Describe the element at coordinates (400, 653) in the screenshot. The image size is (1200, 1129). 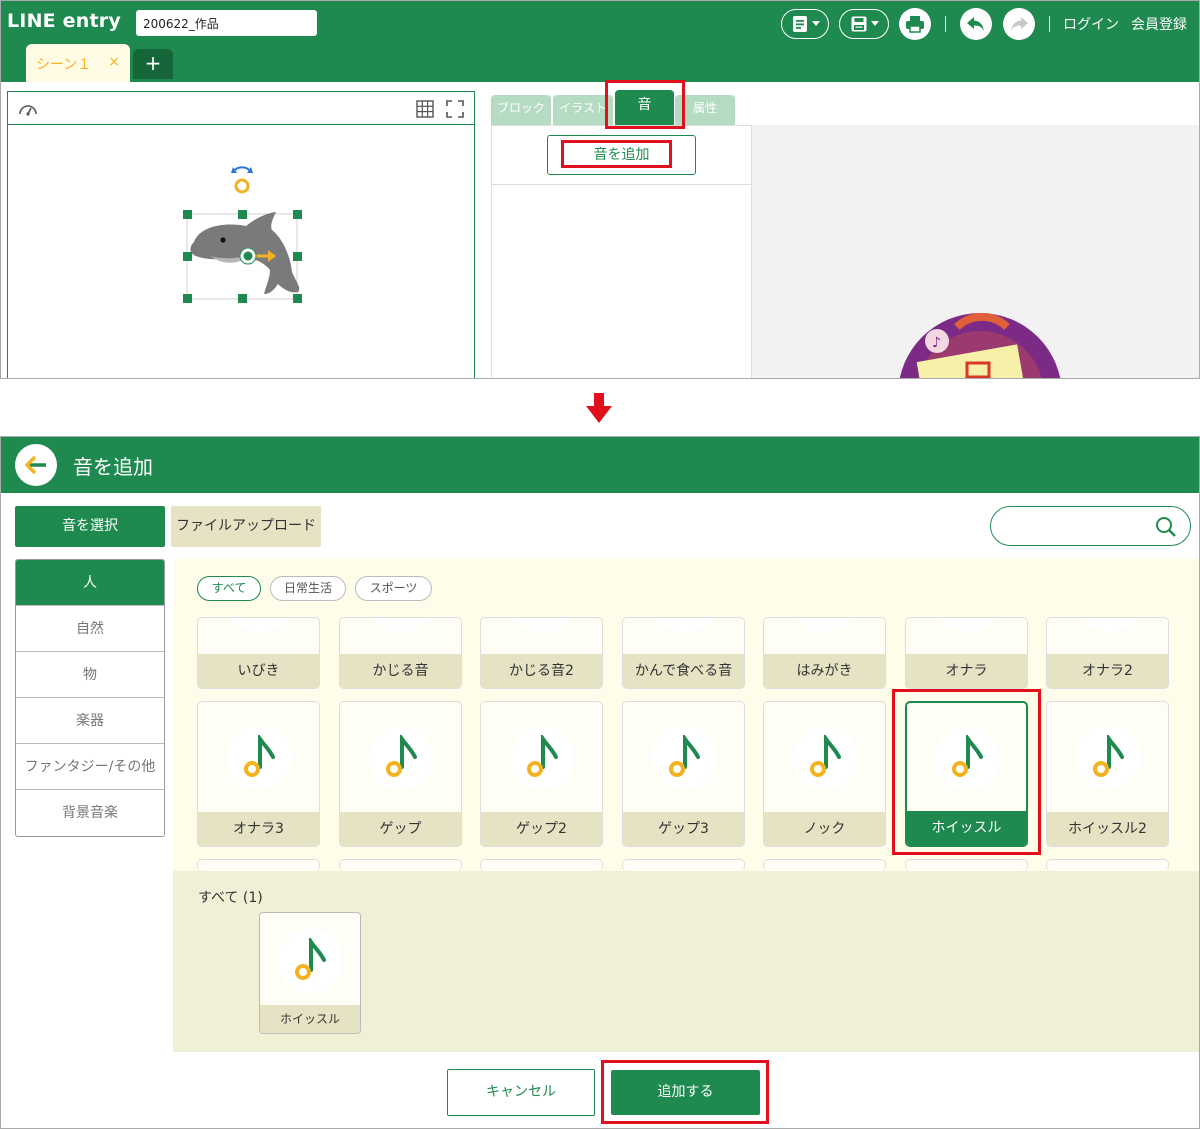
I see `sound-card: かじる音` at that location.